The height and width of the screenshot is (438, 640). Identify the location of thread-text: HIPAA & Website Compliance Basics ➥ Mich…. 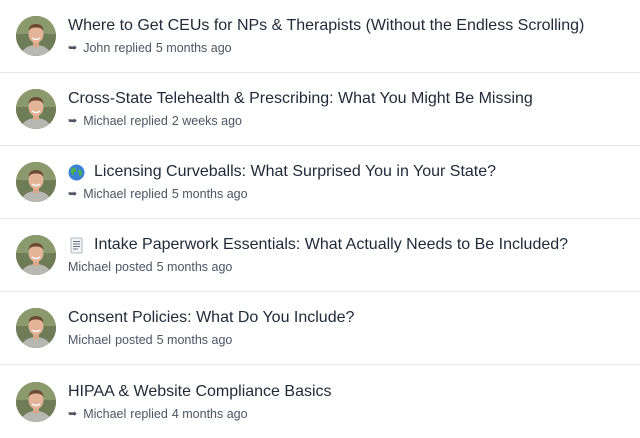
(200, 402).